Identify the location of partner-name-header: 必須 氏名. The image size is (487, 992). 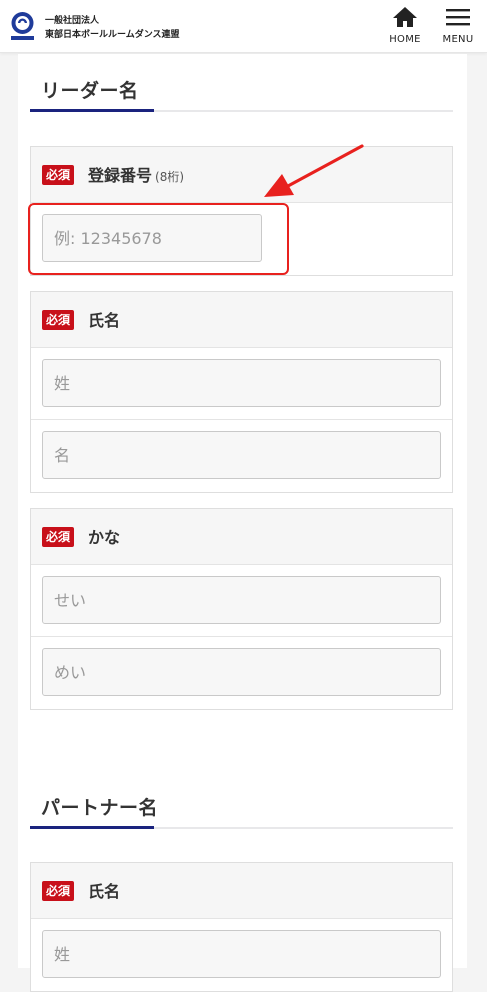
(241, 891).